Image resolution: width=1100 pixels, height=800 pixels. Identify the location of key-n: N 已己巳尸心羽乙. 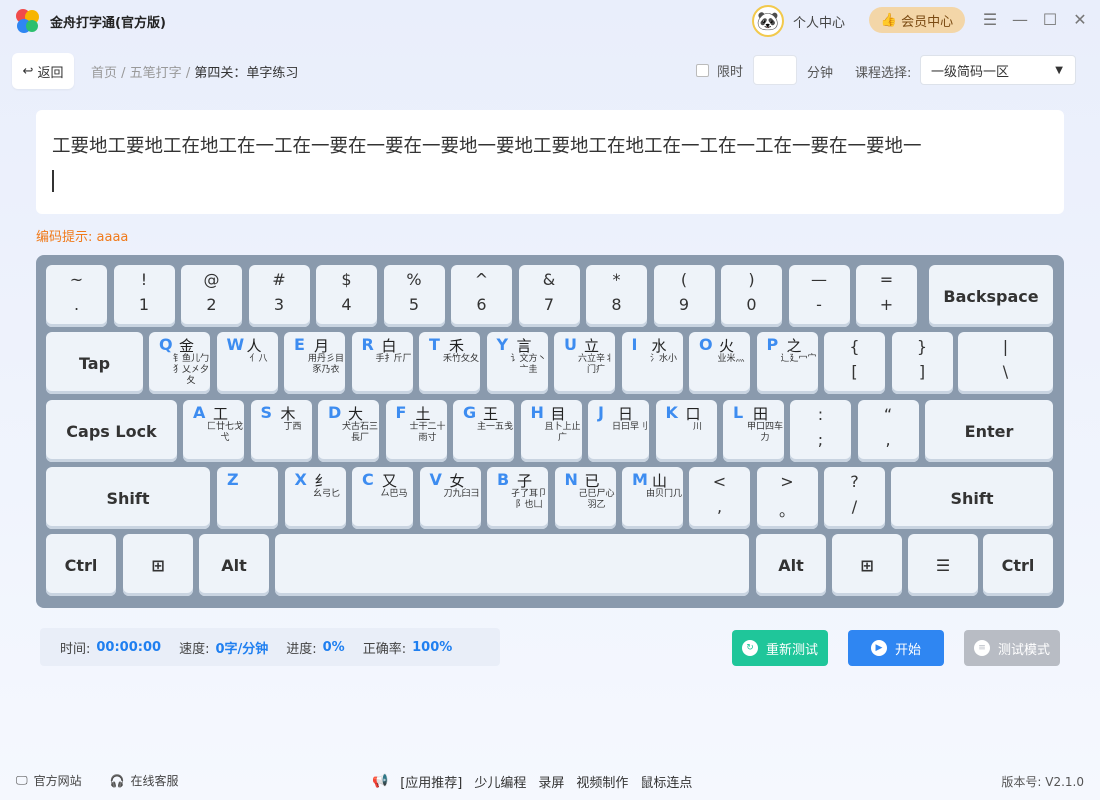
(585, 498).